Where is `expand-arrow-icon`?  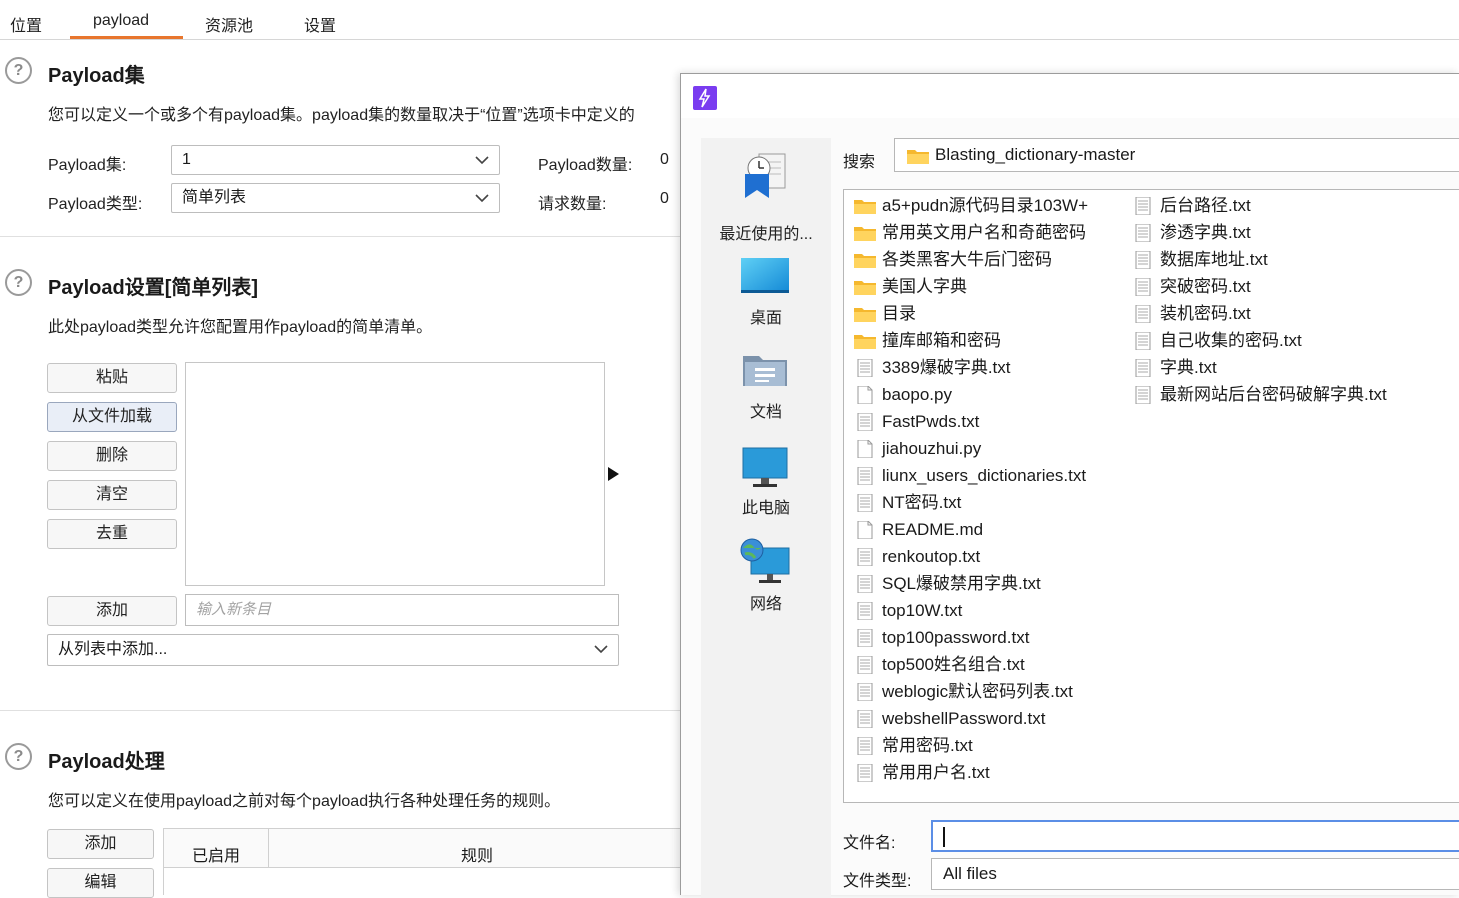
expand-arrow-icon is located at coordinates (614, 474).